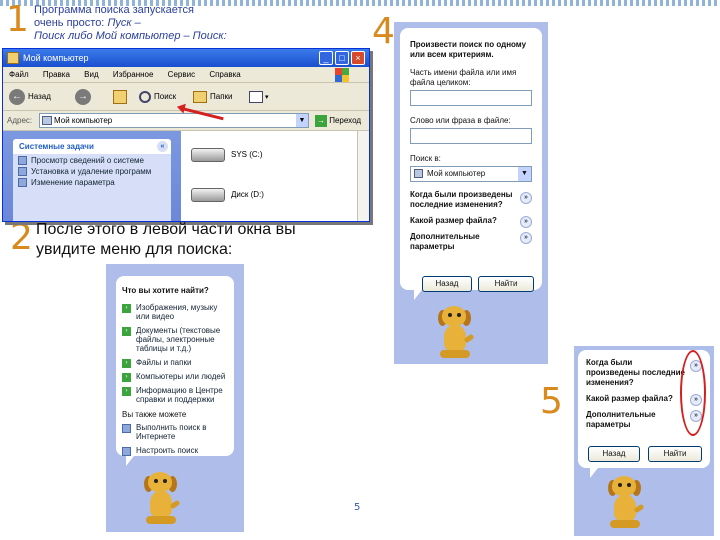 This screenshot has width=720, height=540. I want to click on search-option-label: Изображения, музыку или видео, so click(177, 312).